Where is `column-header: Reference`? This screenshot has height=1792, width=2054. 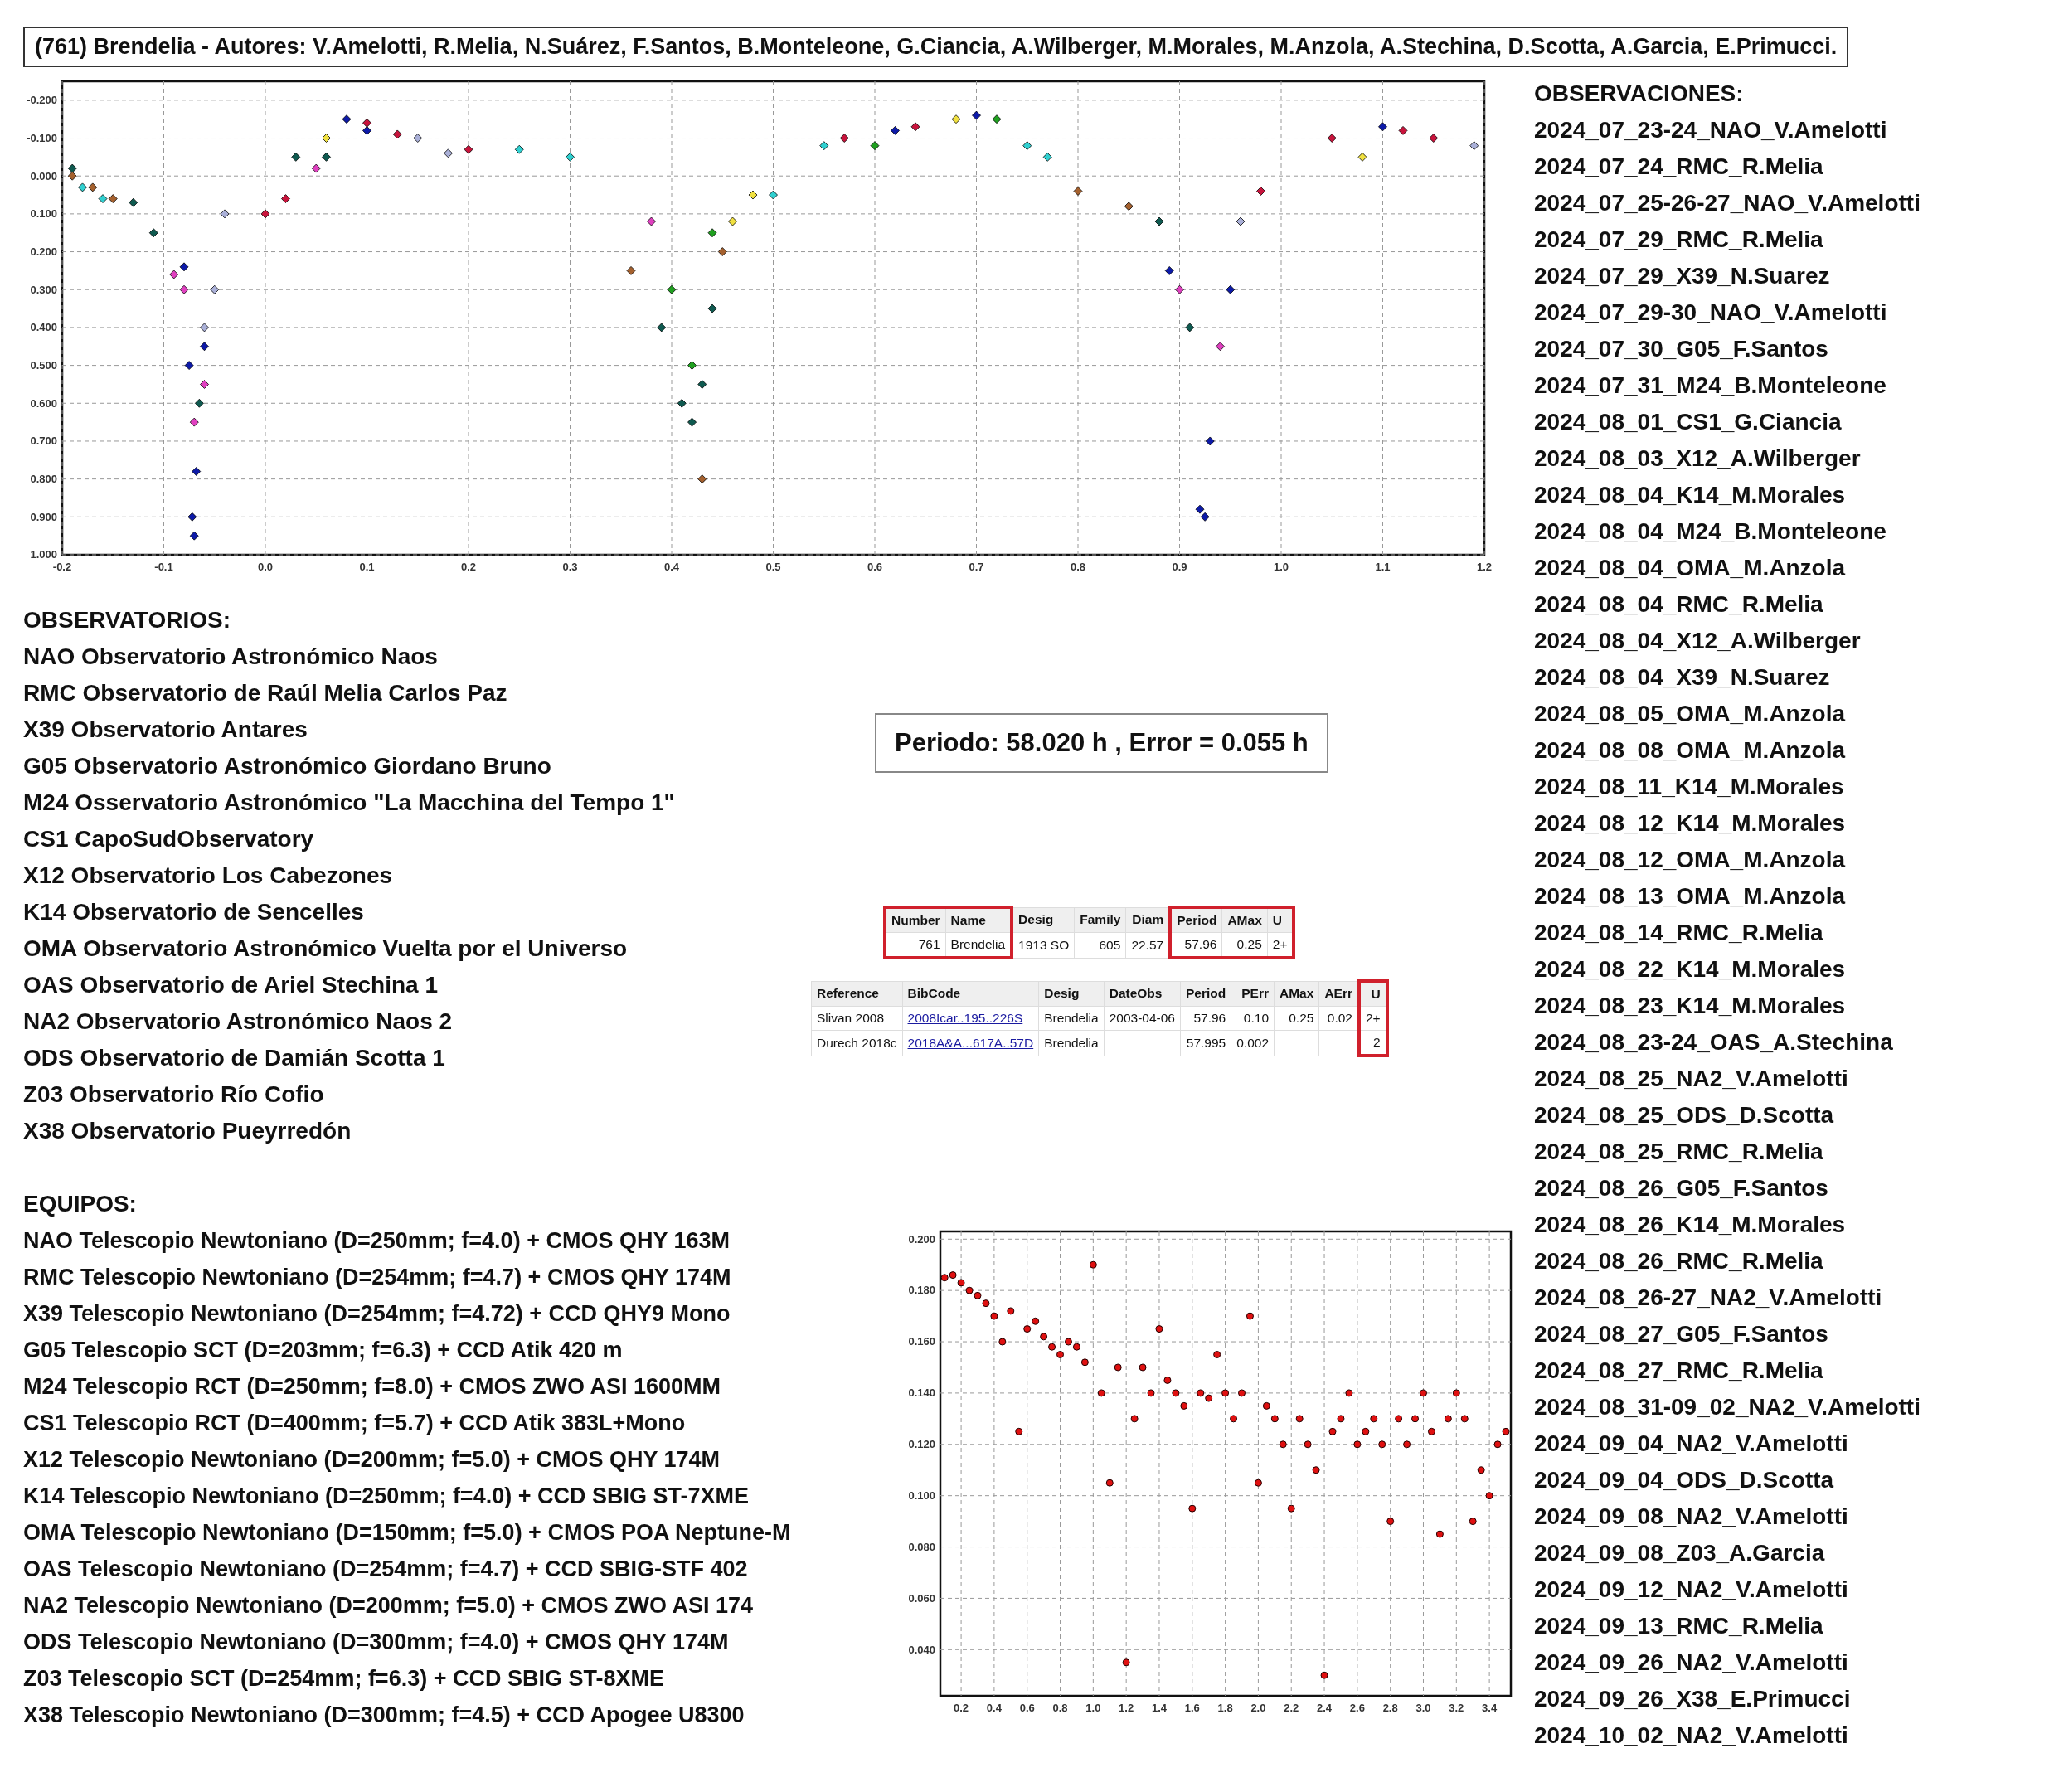 column-header: Reference is located at coordinates (857, 994).